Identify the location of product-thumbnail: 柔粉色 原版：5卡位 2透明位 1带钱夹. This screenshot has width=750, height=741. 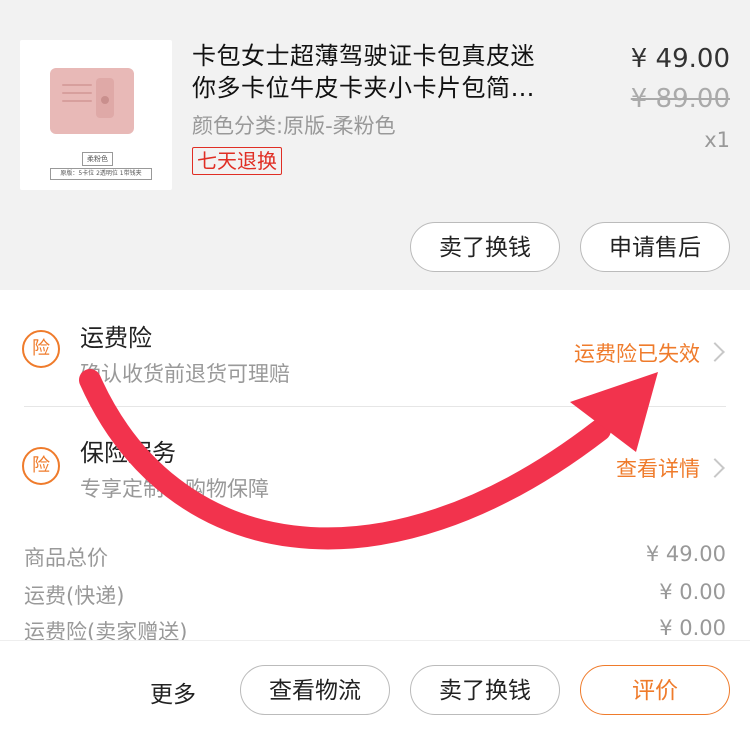
(96, 115).